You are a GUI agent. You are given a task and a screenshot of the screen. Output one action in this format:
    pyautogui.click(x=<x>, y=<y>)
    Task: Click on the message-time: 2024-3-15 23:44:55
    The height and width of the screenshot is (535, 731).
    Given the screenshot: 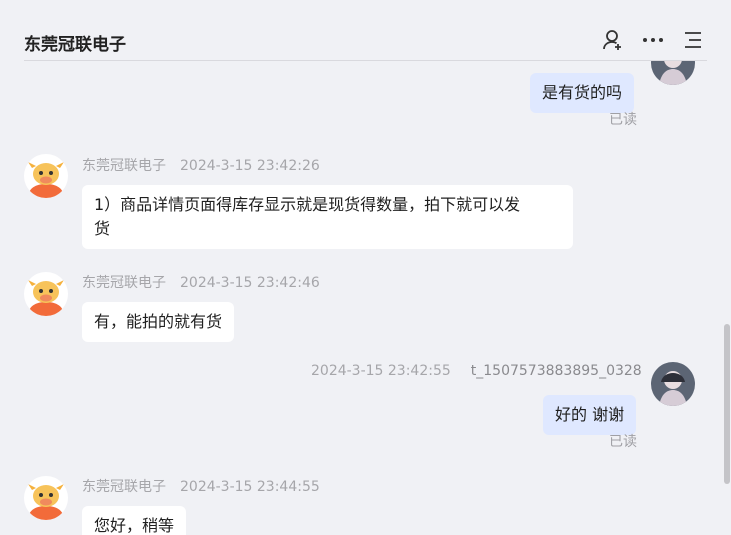 What is the action you would take?
    pyautogui.click(x=250, y=487)
    